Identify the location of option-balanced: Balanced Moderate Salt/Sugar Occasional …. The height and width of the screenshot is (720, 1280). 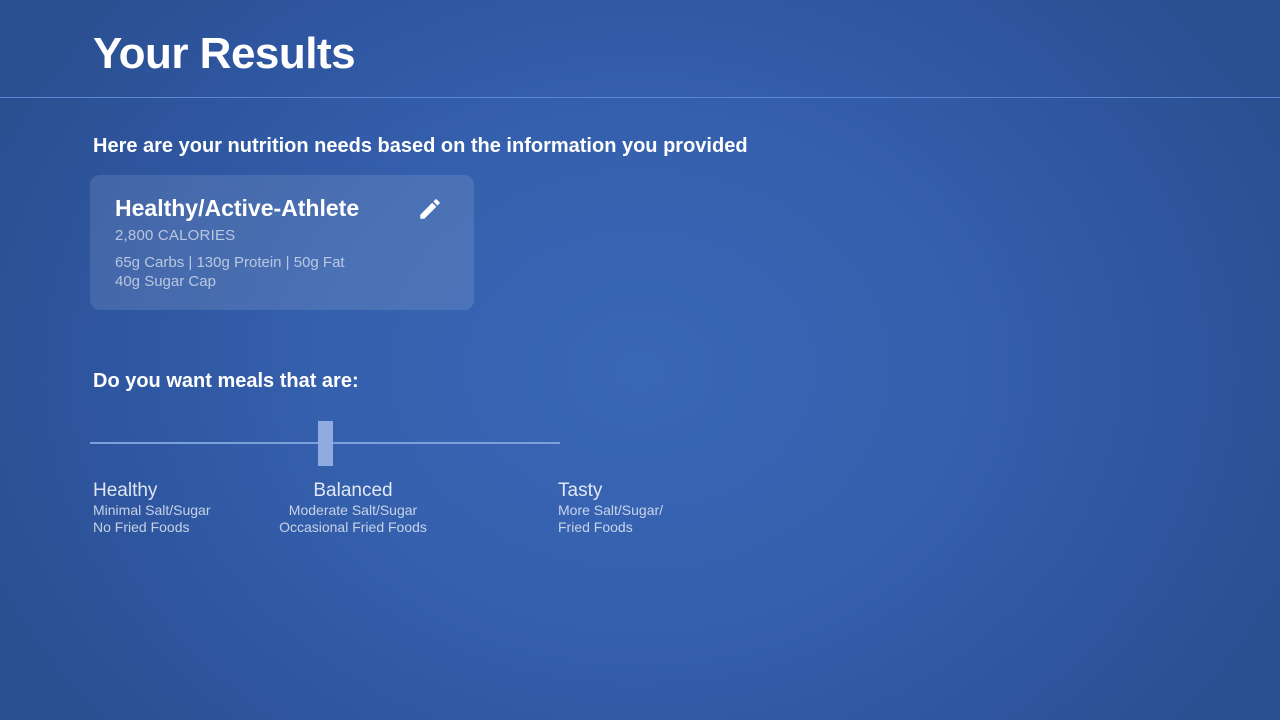
(353, 508).